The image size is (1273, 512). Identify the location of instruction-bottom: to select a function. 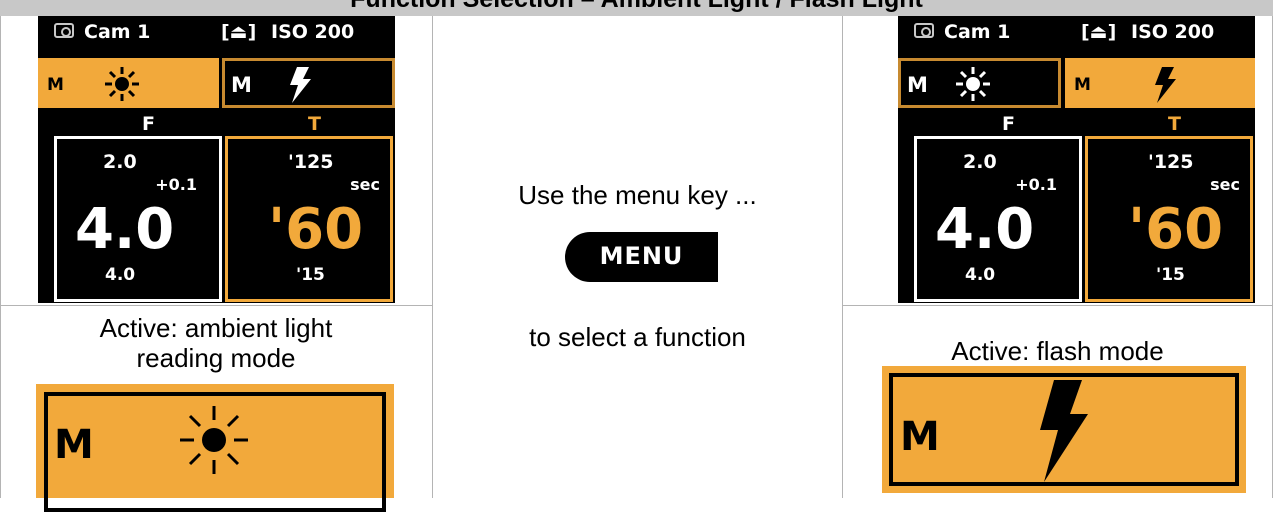
(637, 337).